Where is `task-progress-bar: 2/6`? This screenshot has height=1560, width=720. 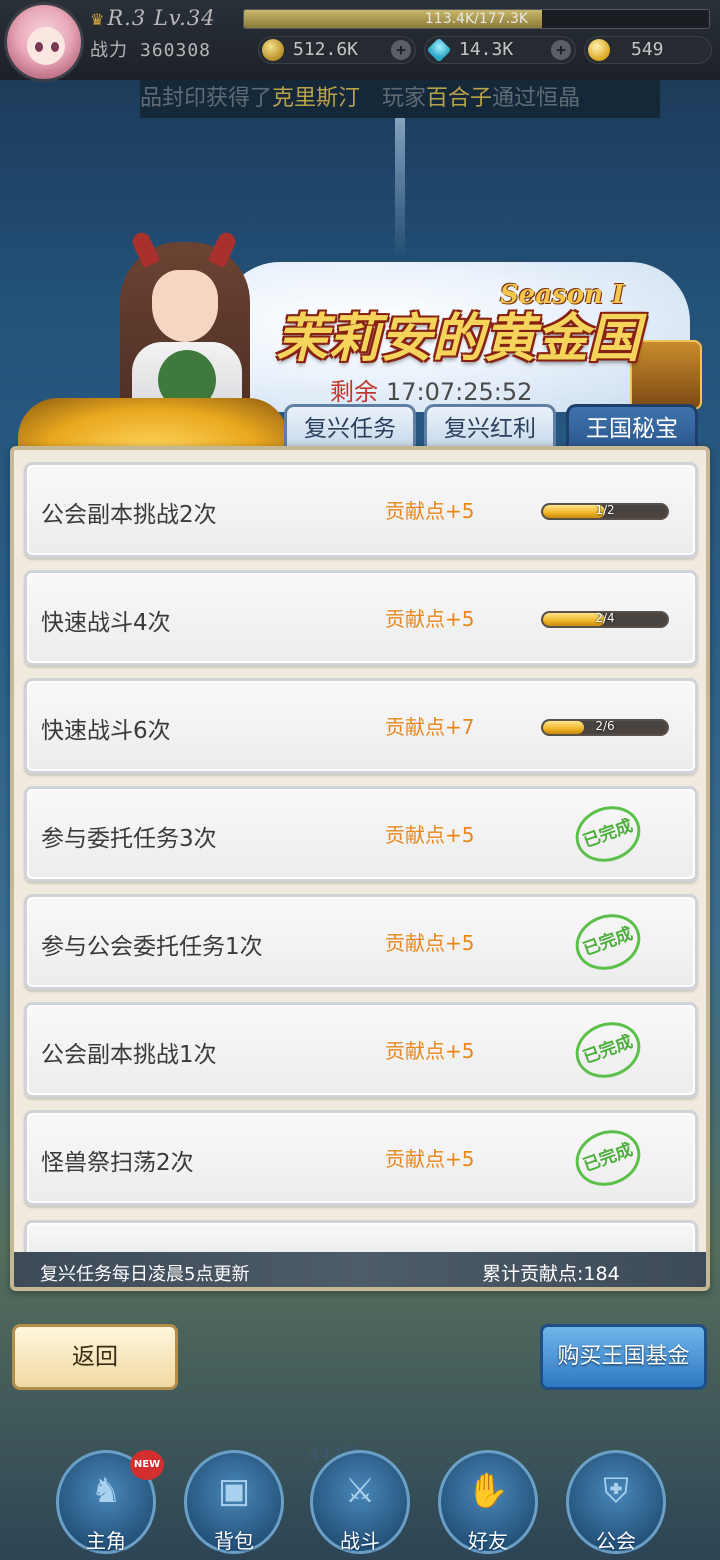 task-progress-bar: 2/6 is located at coordinates (605, 727).